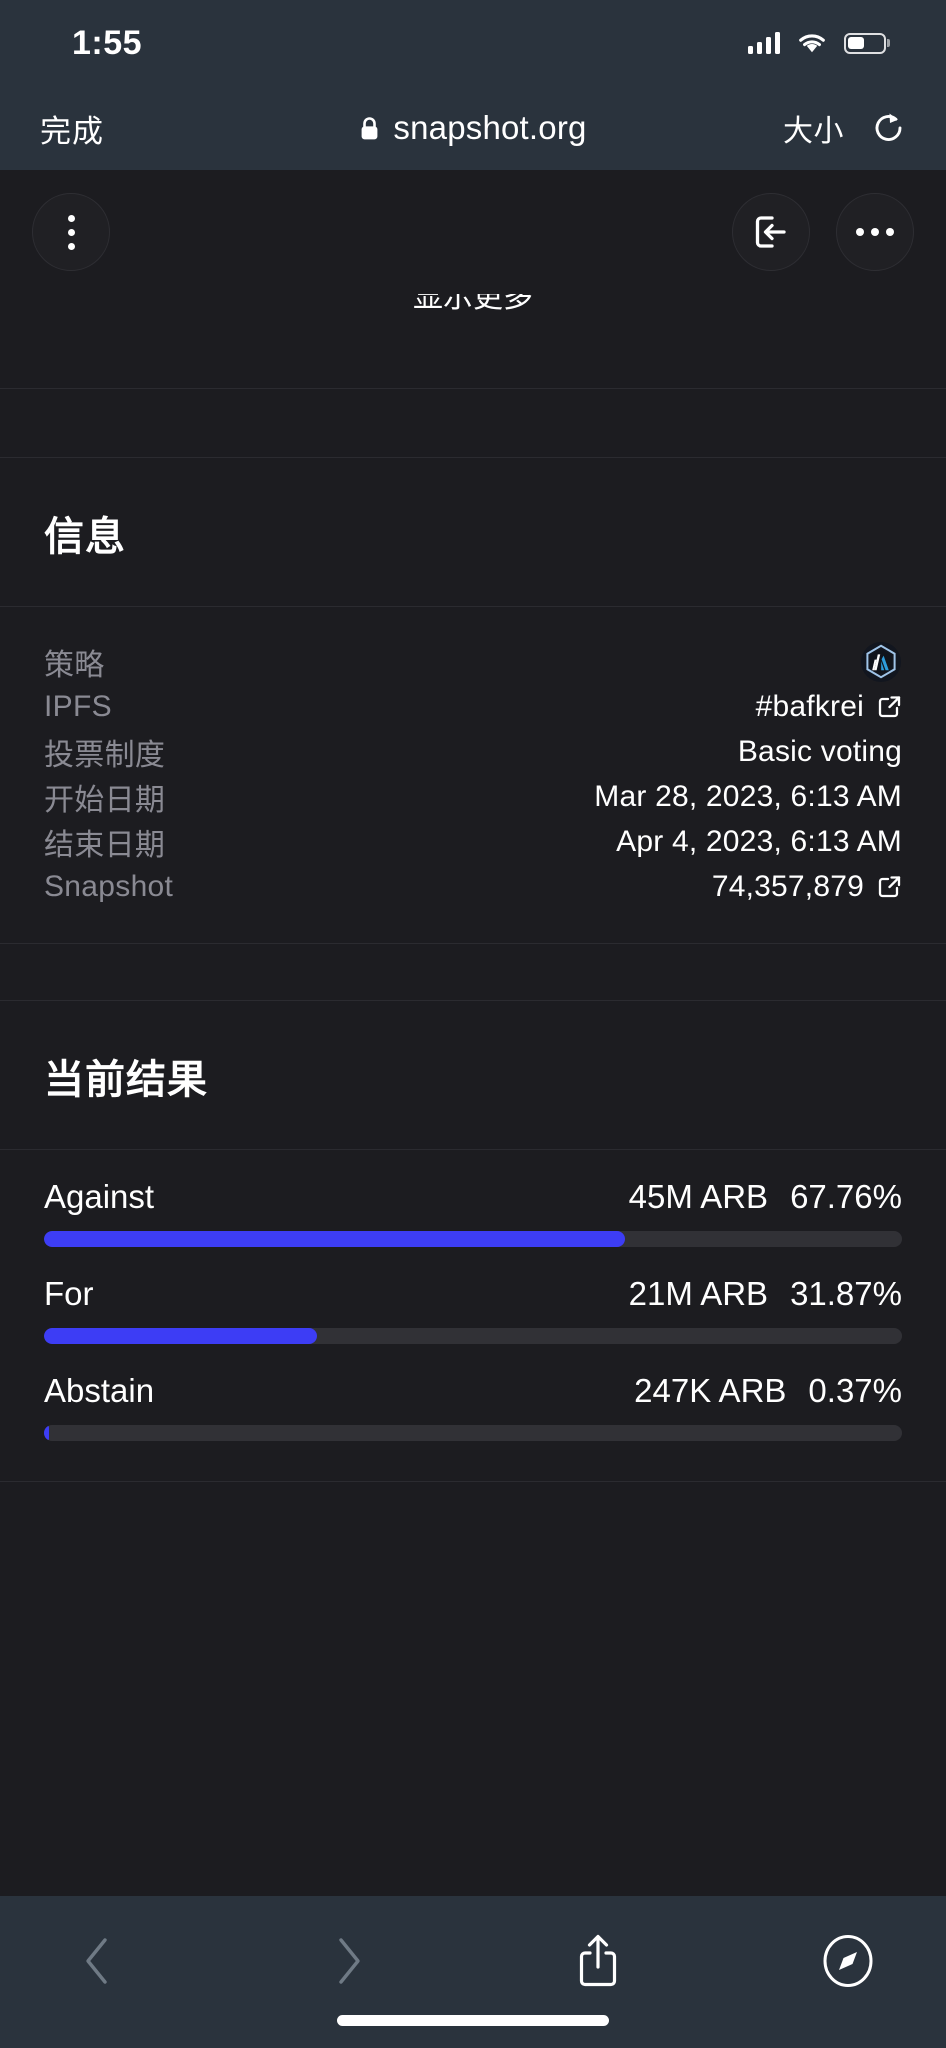 The height and width of the screenshot is (2048, 946). Describe the element at coordinates (99, 1196) in the screenshot. I see `result-choice-label: Against` at that location.